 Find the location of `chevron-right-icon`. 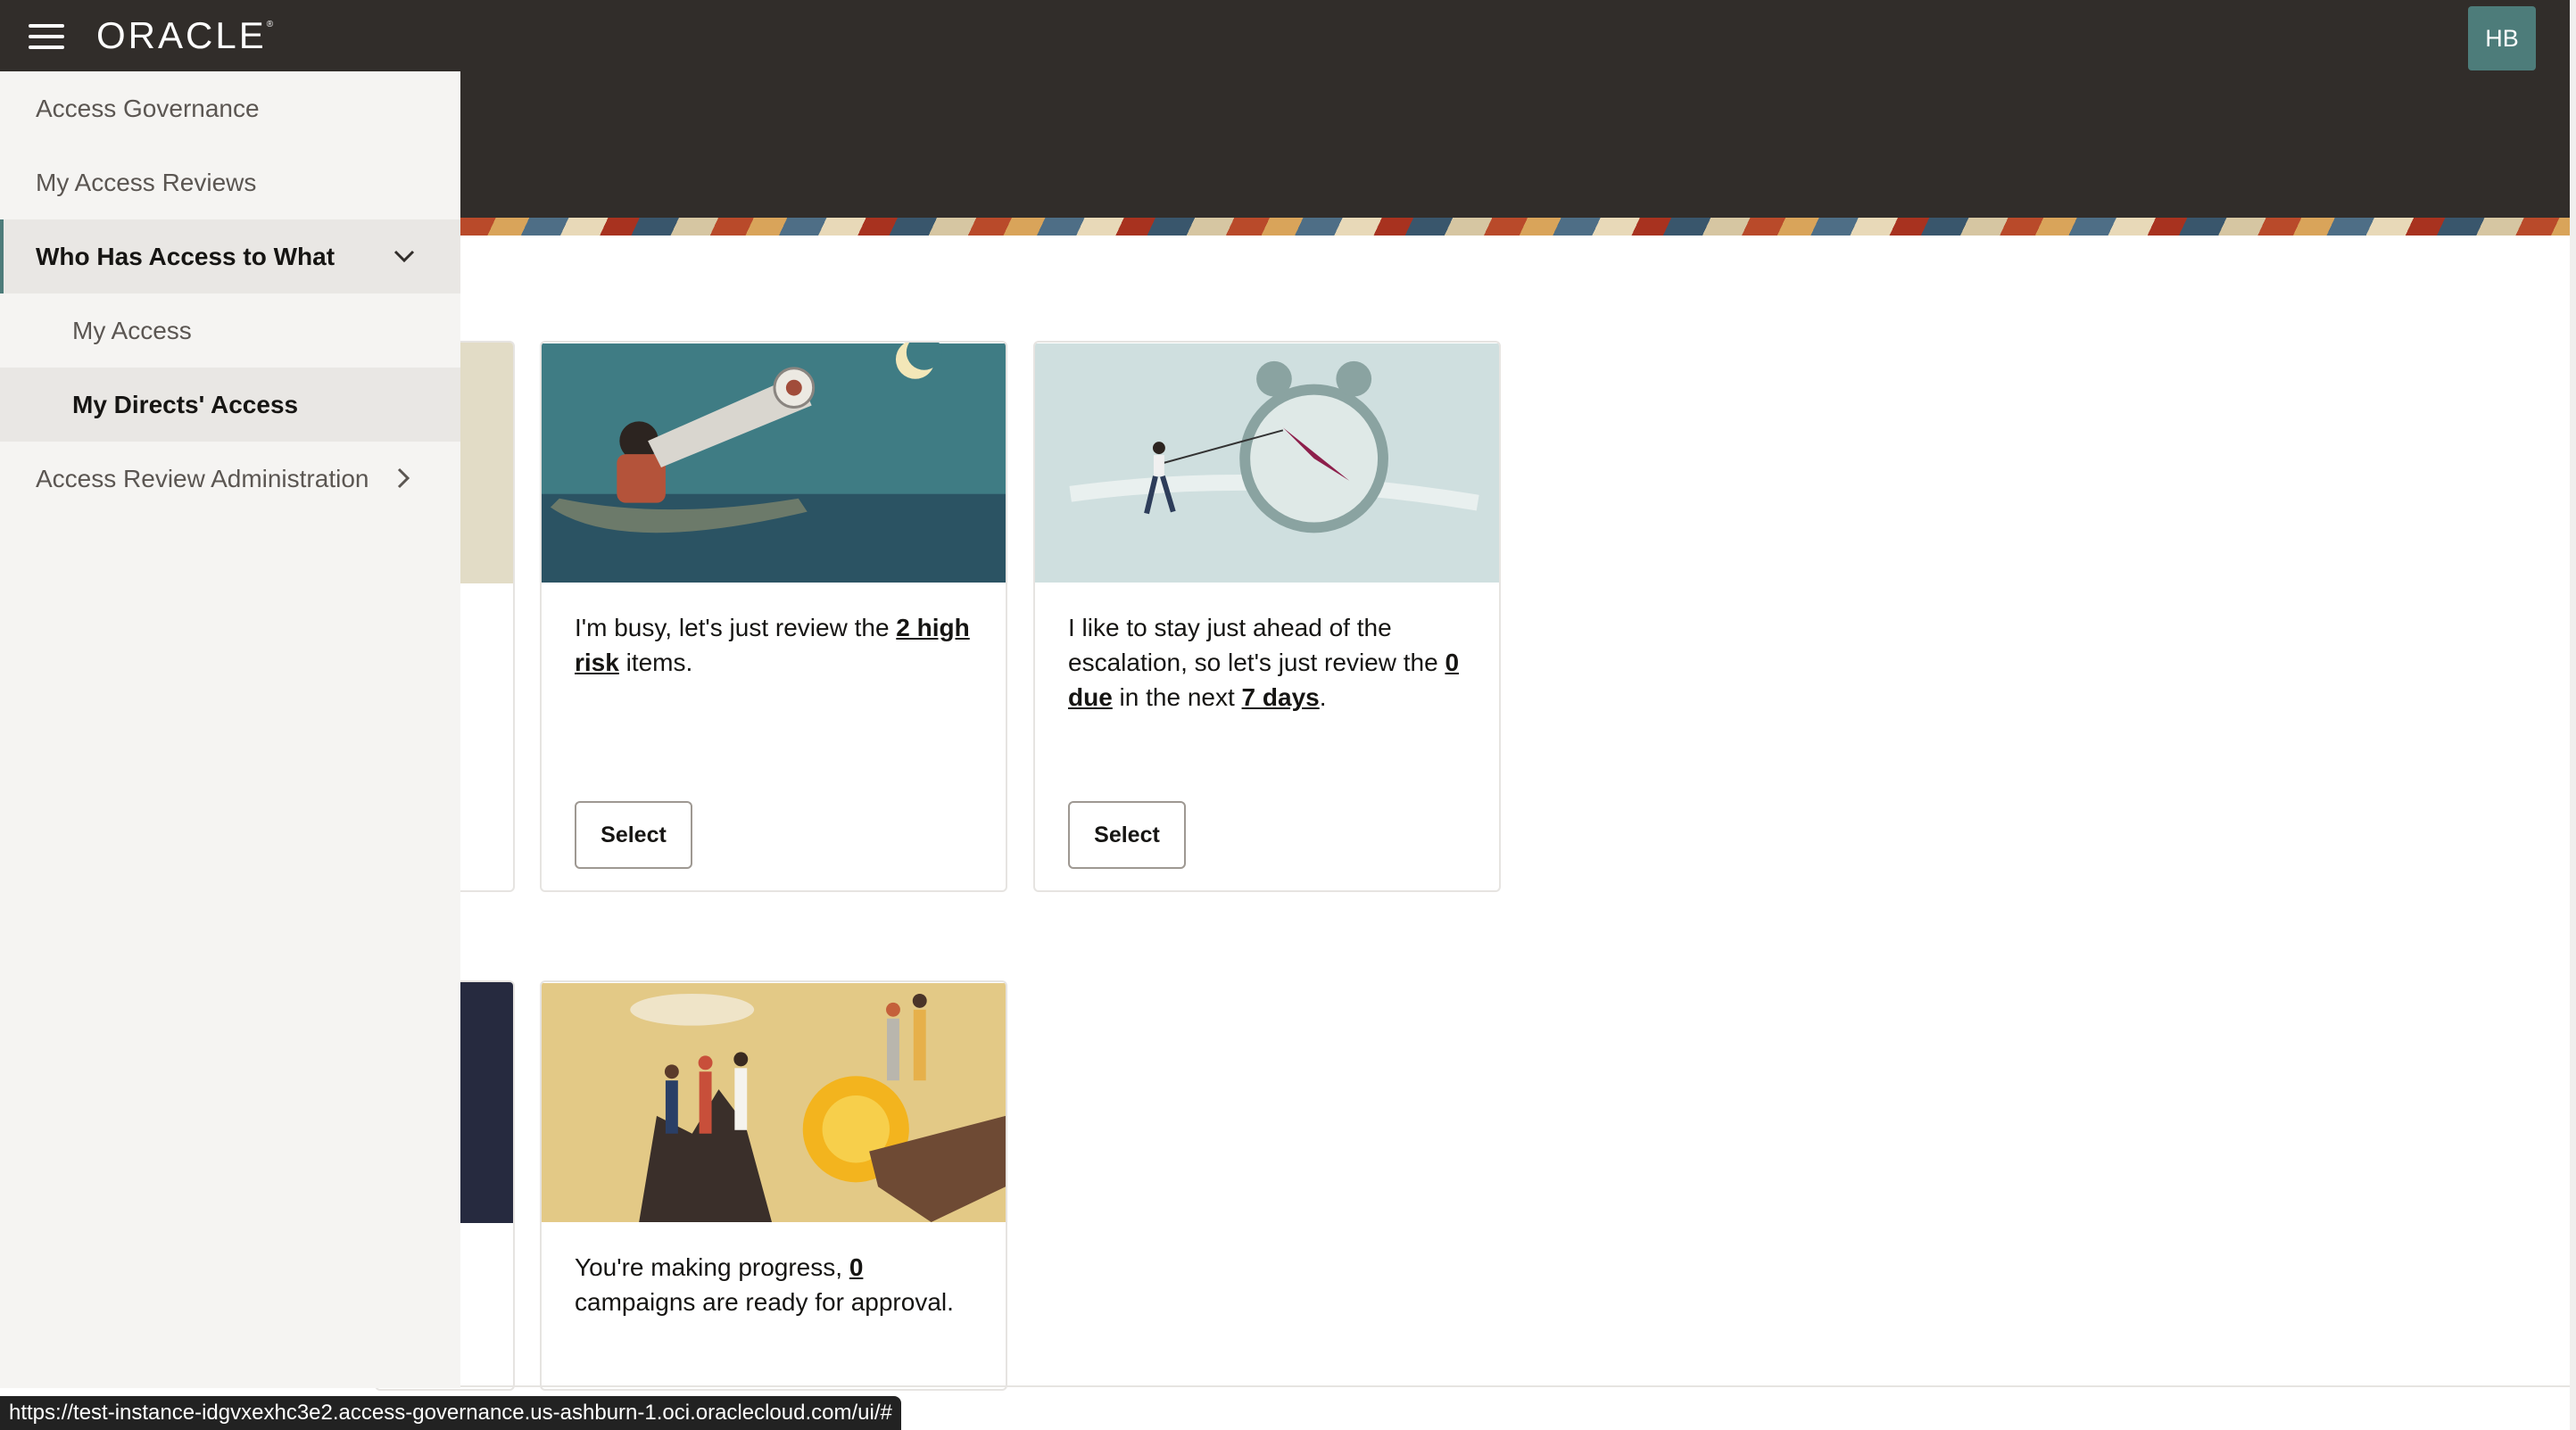

chevron-right-icon is located at coordinates (403, 478).